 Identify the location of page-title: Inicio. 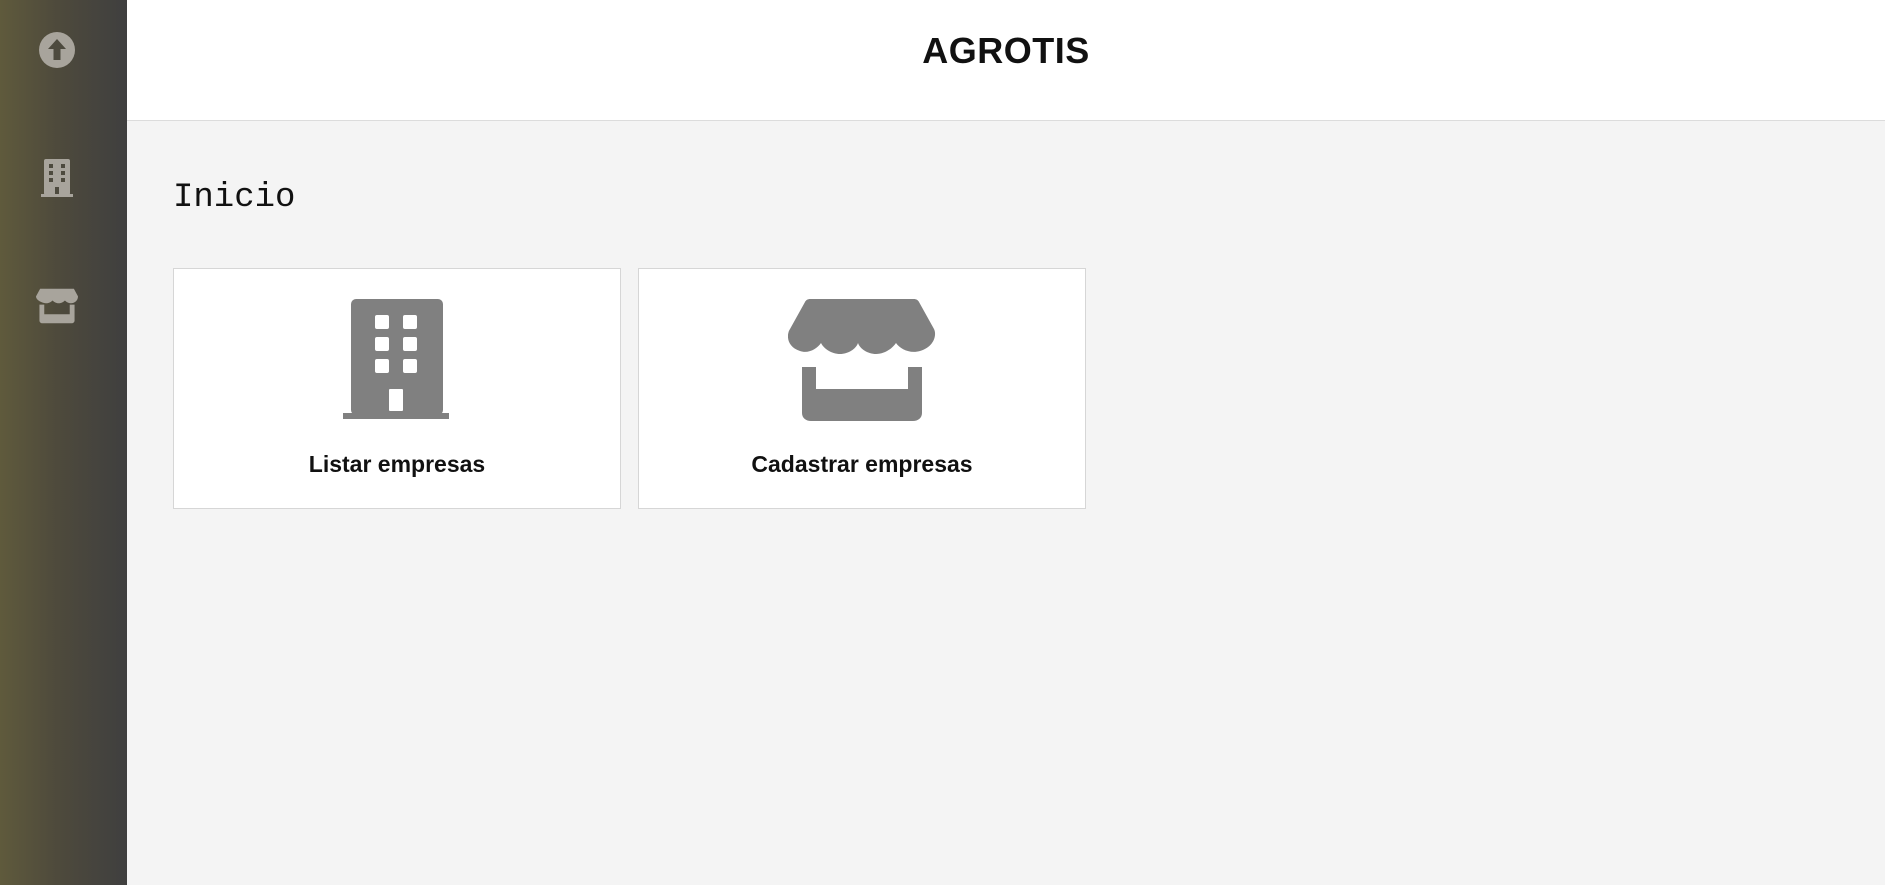
(234, 198).